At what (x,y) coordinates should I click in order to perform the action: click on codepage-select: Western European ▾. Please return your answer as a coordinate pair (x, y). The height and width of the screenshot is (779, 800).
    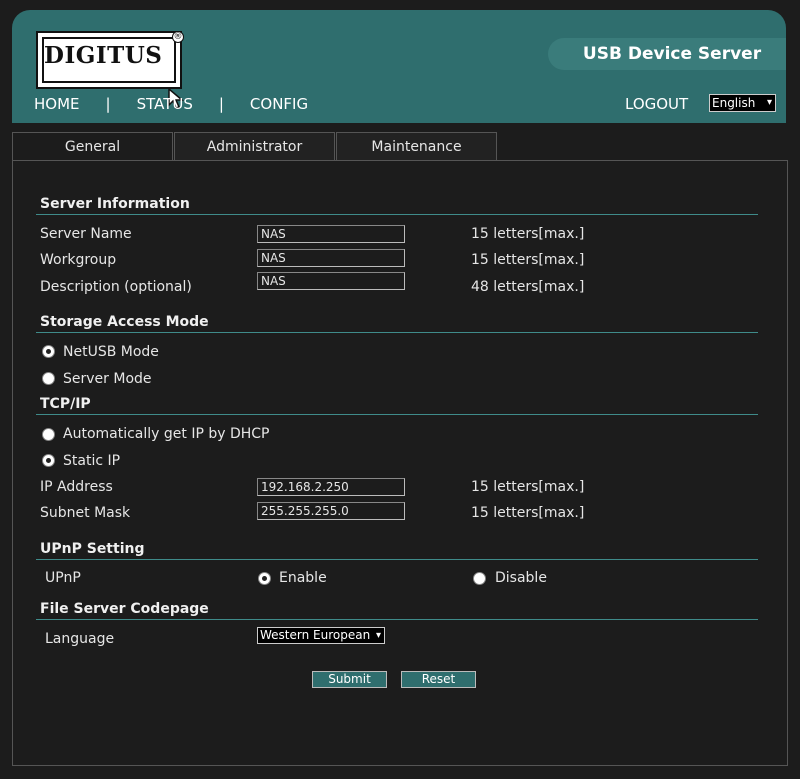
    Looking at the image, I should click on (321, 635).